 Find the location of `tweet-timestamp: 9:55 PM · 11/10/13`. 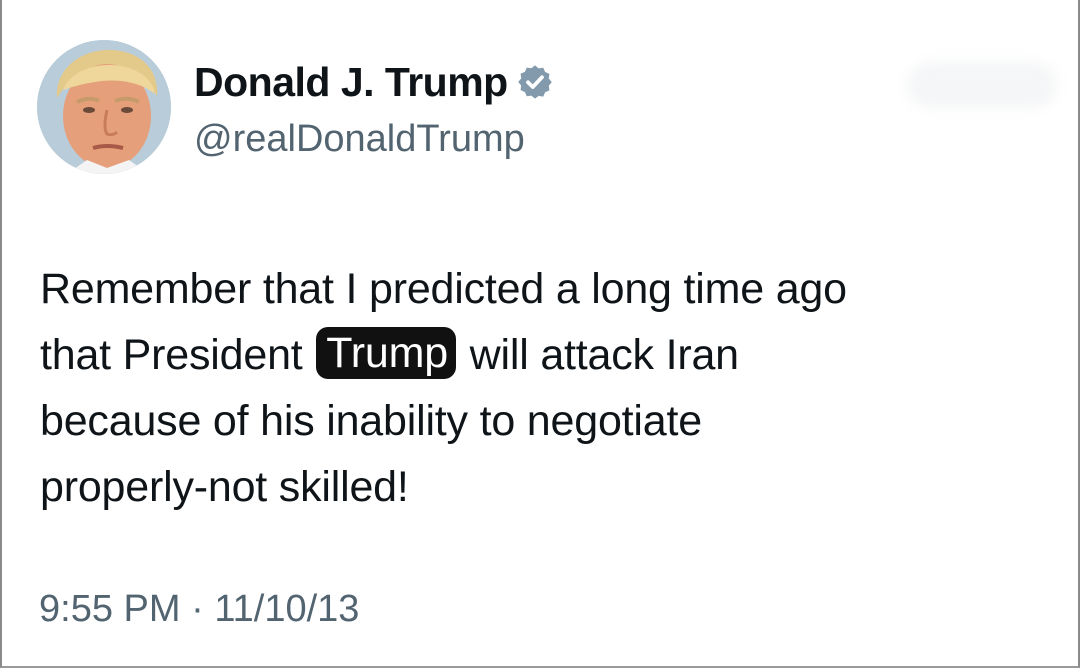

tweet-timestamp: 9:55 PM · 11/10/13 is located at coordinates (199, 609).